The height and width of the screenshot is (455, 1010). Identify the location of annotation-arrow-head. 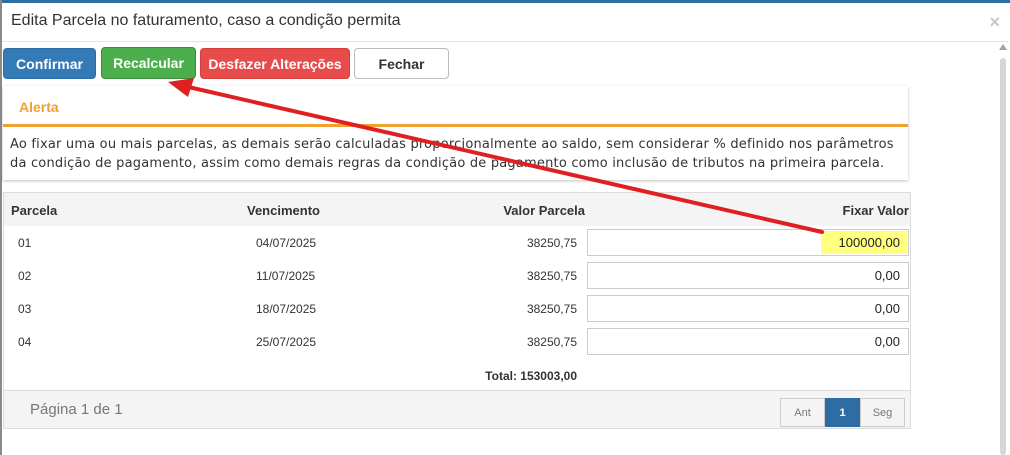
(181, 87).